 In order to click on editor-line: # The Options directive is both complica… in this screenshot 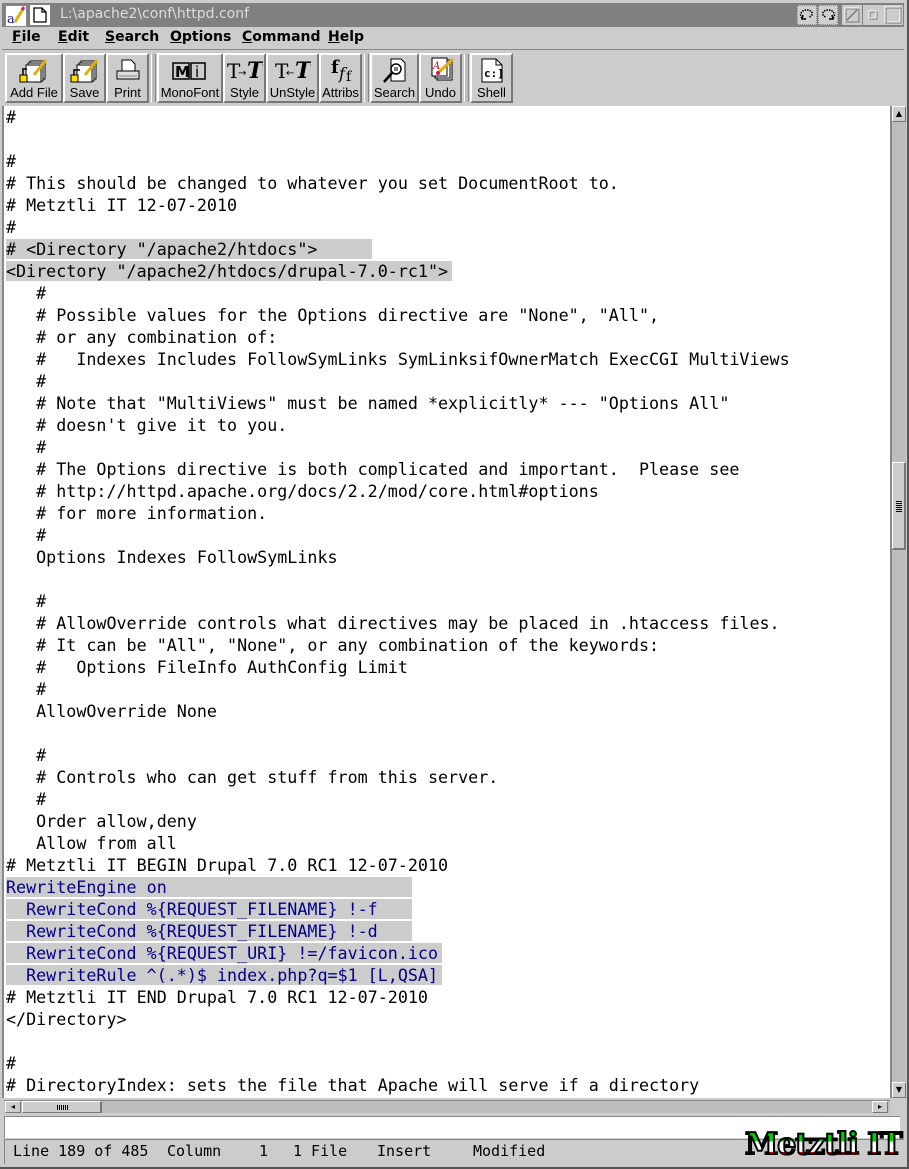, I will do `click(374, 469)`.